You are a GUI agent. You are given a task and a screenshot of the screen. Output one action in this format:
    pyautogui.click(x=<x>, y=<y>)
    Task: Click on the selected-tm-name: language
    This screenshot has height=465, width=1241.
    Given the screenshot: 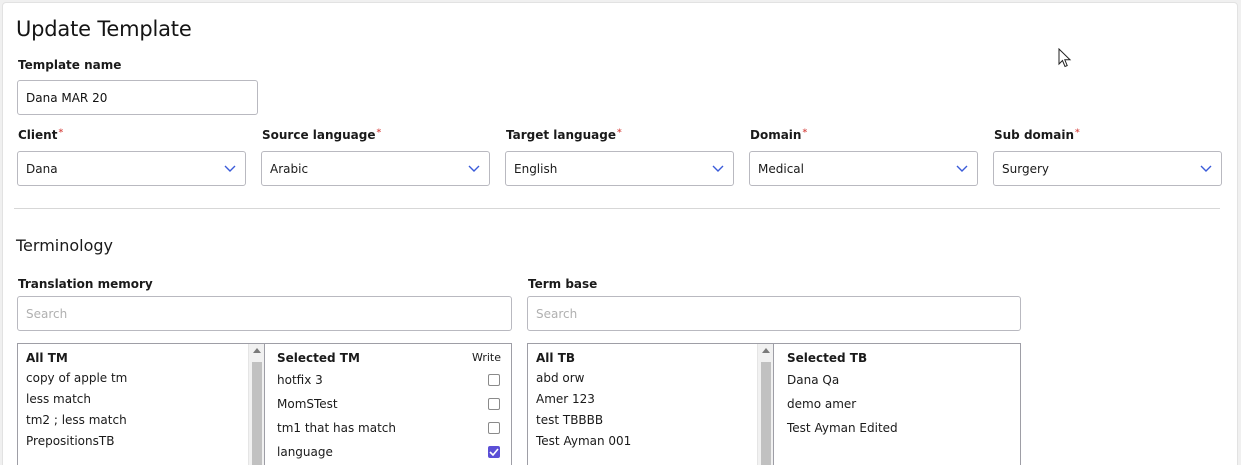 What is the action you would take?
    pyautogui.click(x=305, y=452)
    